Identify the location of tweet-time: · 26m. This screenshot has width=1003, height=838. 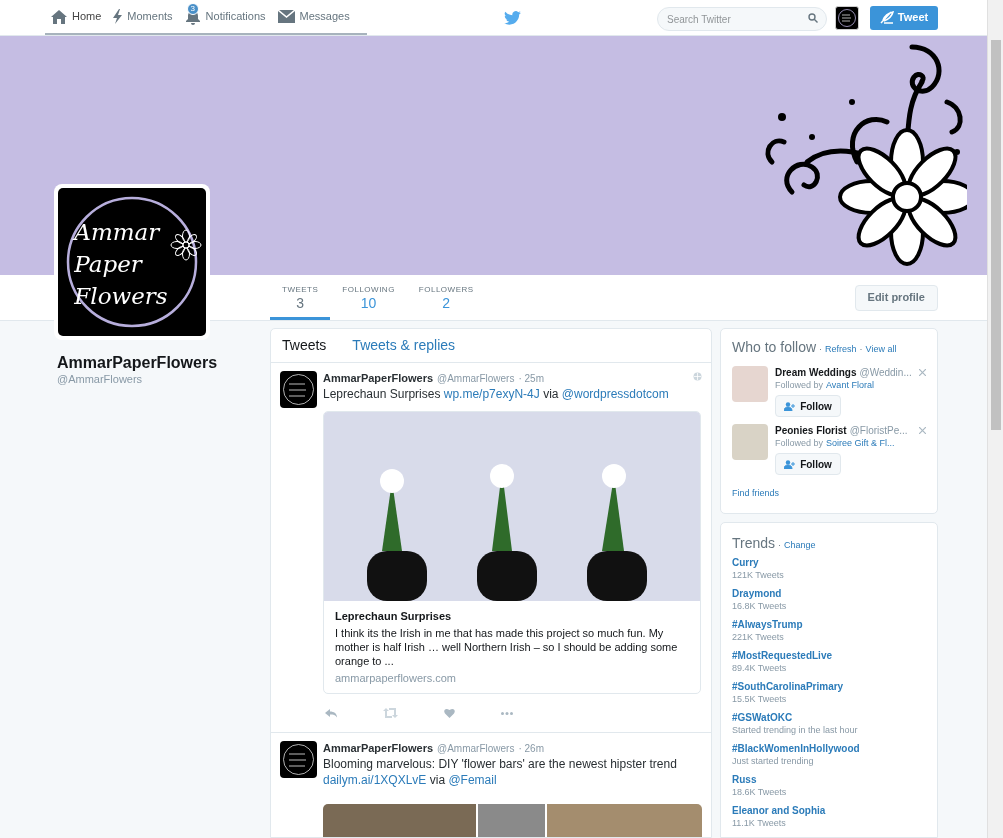
(531, 749).